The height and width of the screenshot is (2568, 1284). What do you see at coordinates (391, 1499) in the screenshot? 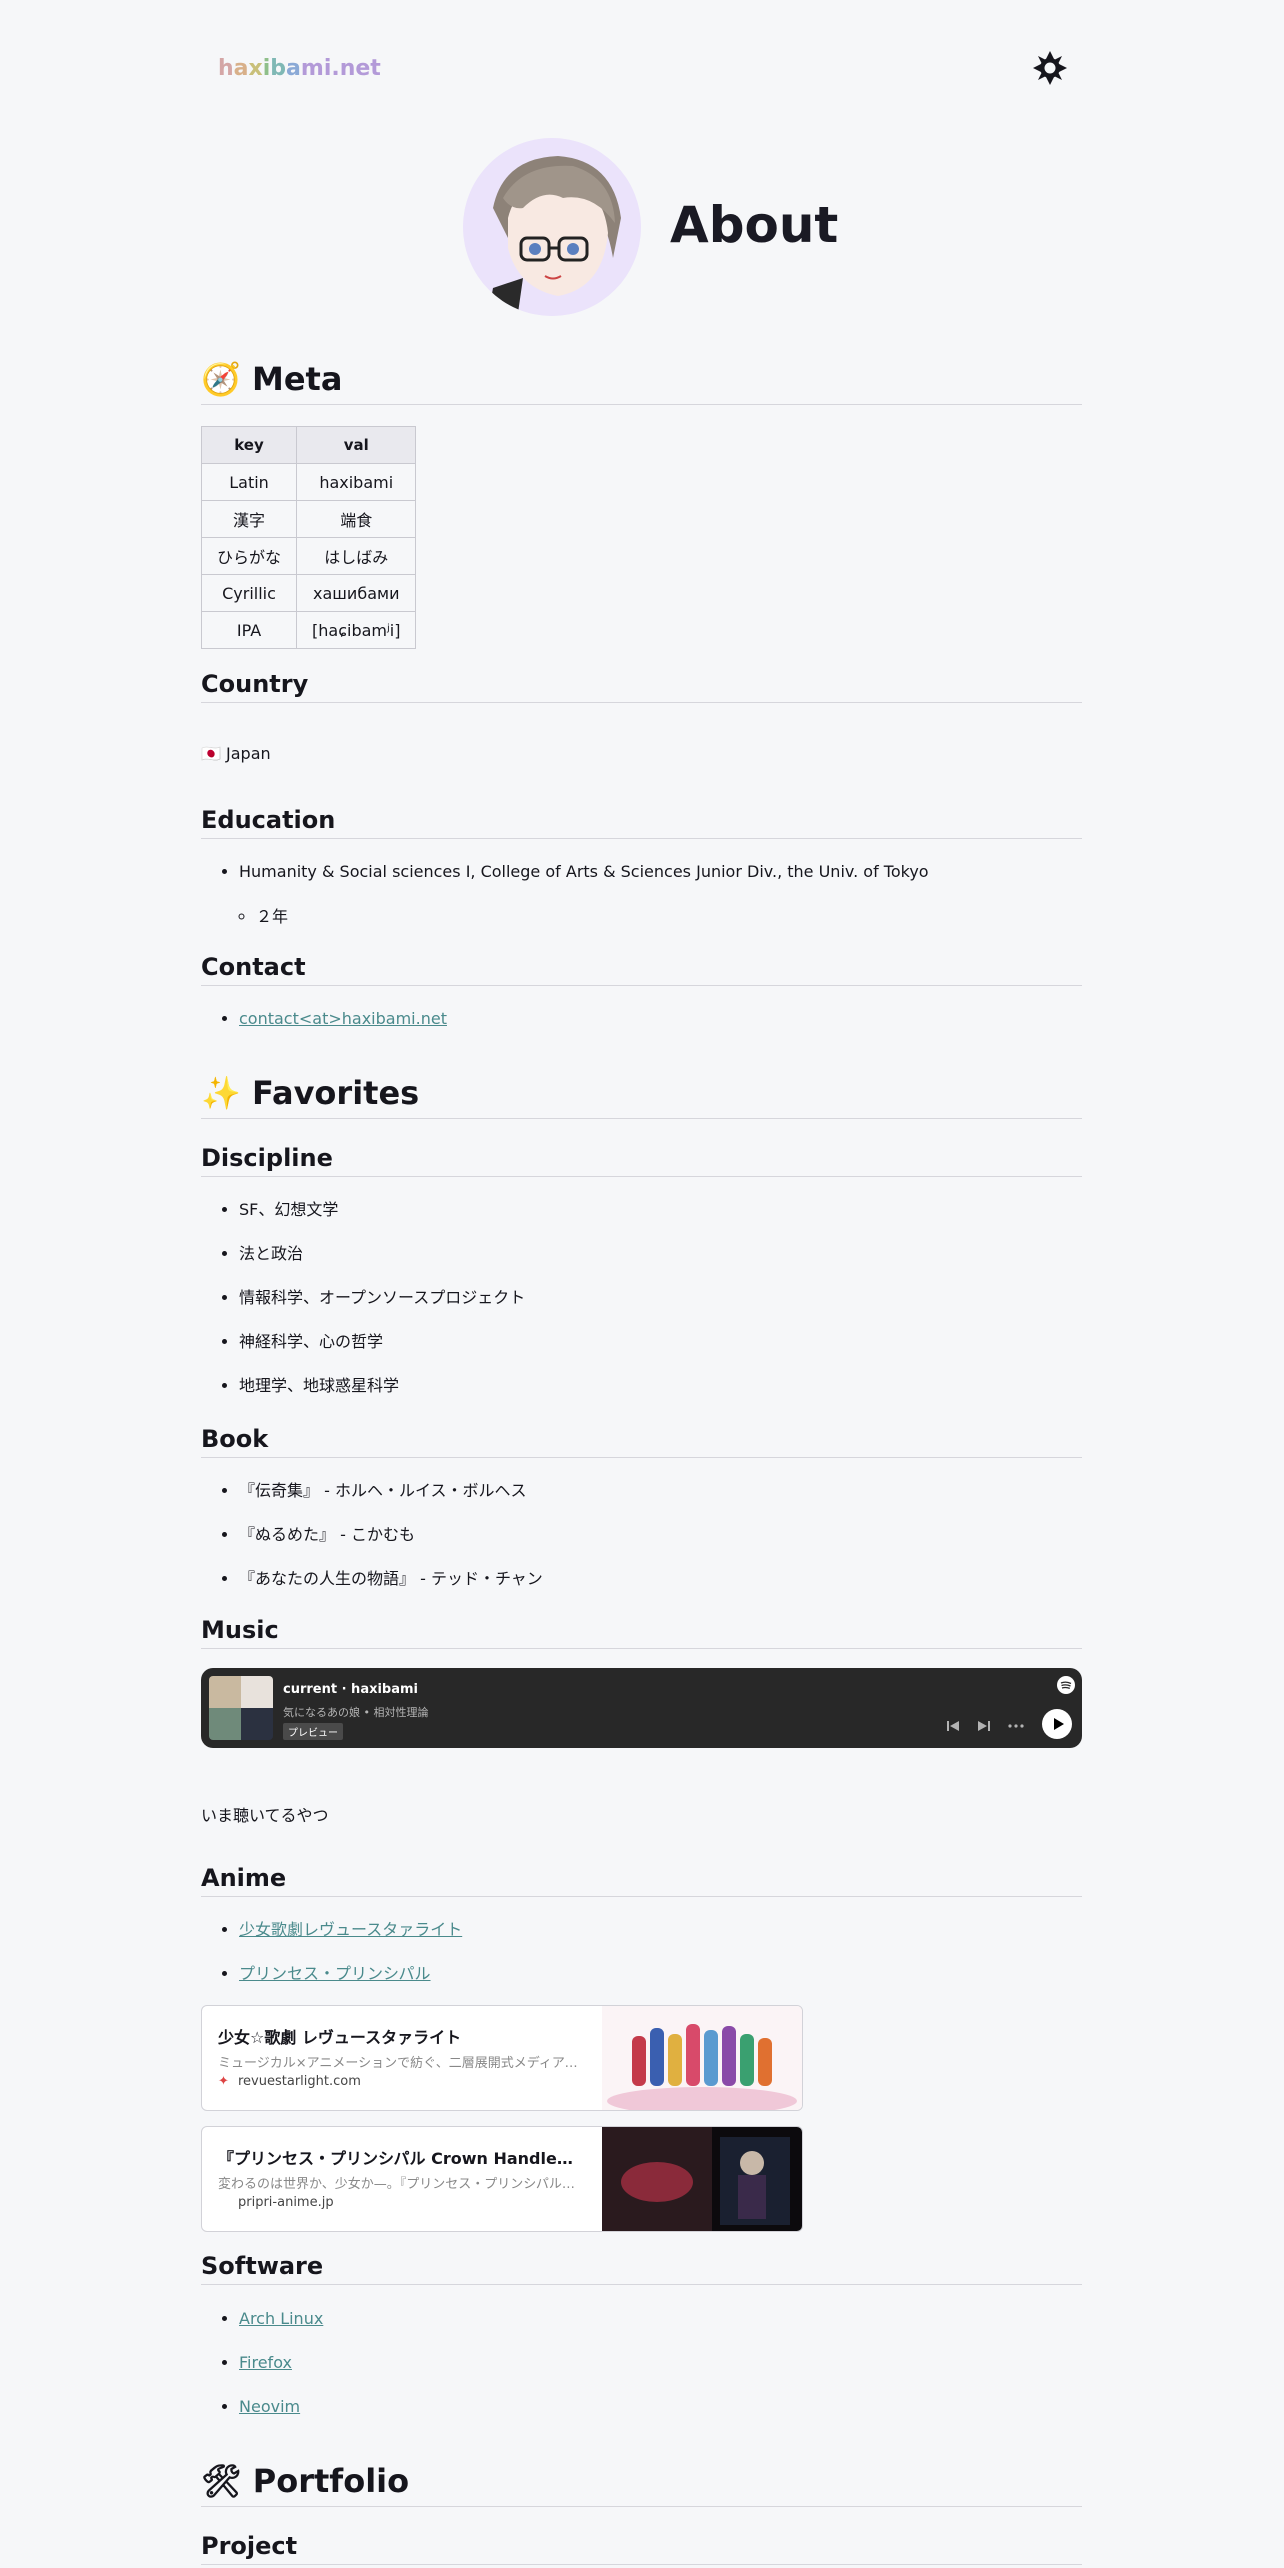
I see `list-item: 『伝奇集』 - ホルヘ・ルイス・ボルヘス` at bounding box center [391, 1499].